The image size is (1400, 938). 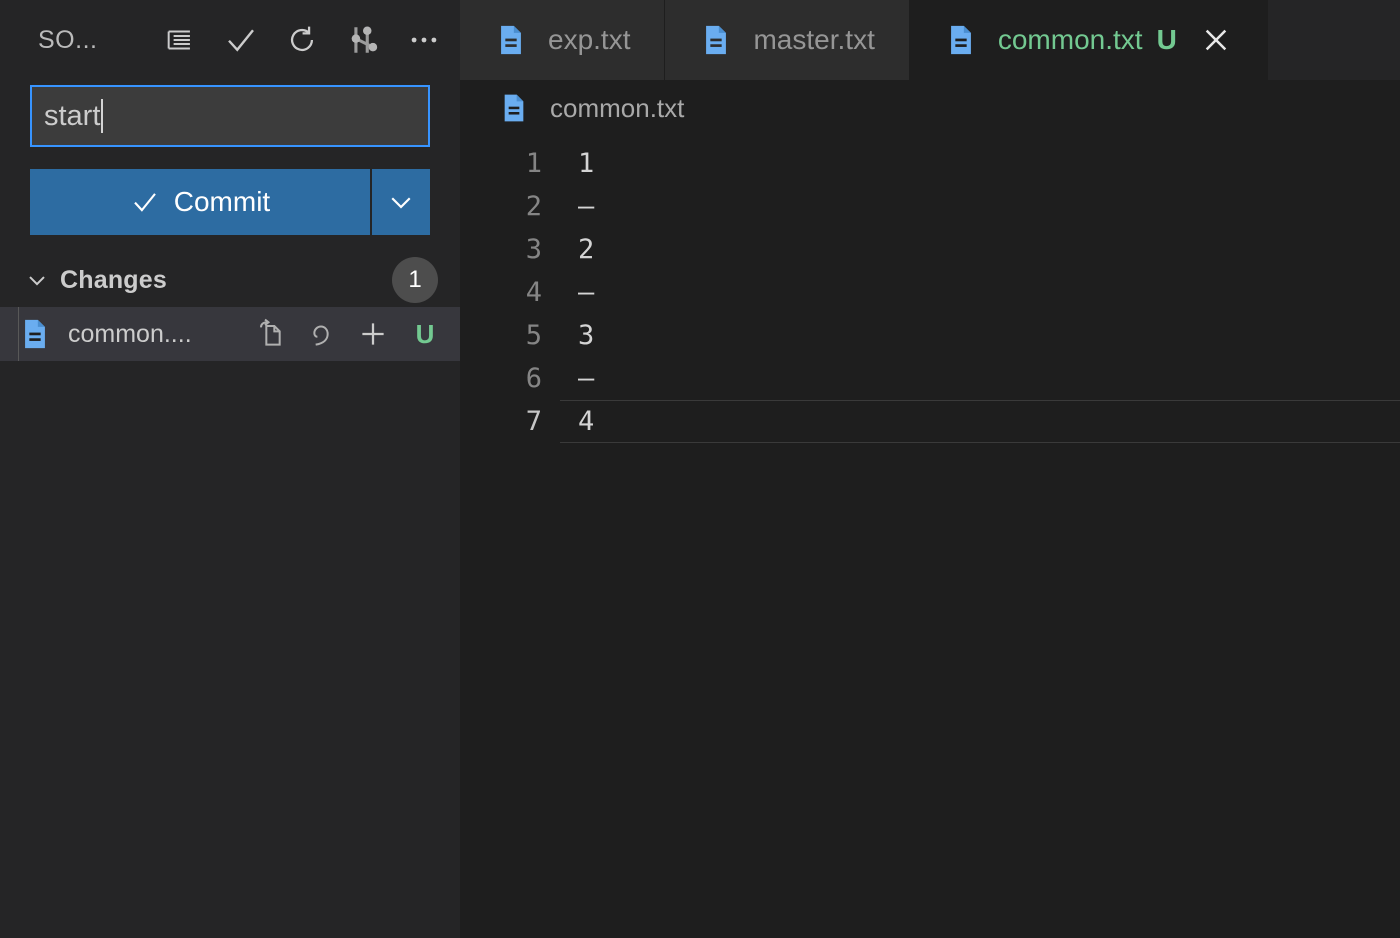 I want to click on changed-file-row: common.... U, so click(x=230, y=334).